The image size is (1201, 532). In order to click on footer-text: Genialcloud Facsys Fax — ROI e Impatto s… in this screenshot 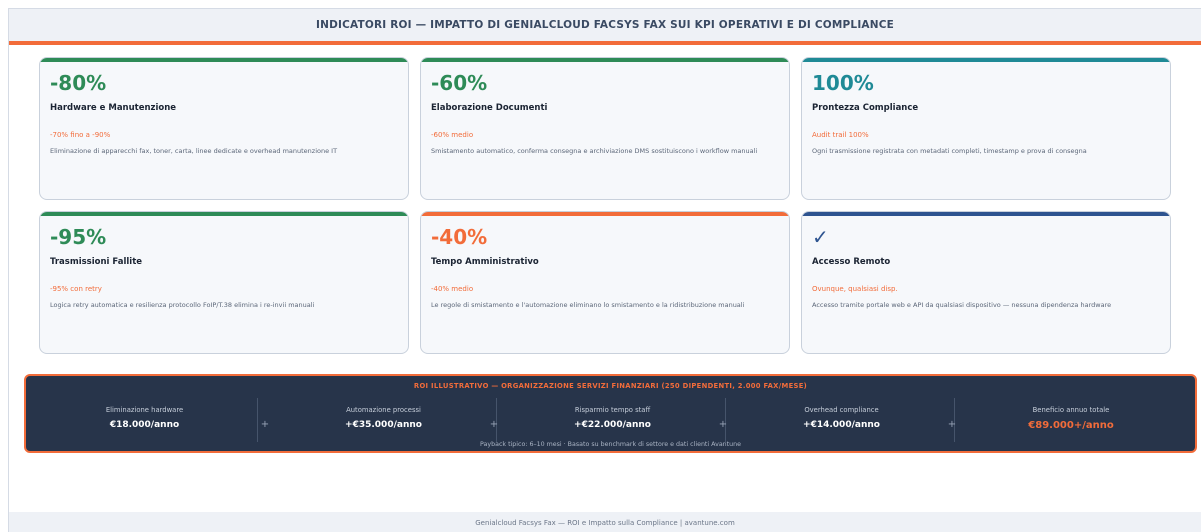, I will do `click(605, 522)`.